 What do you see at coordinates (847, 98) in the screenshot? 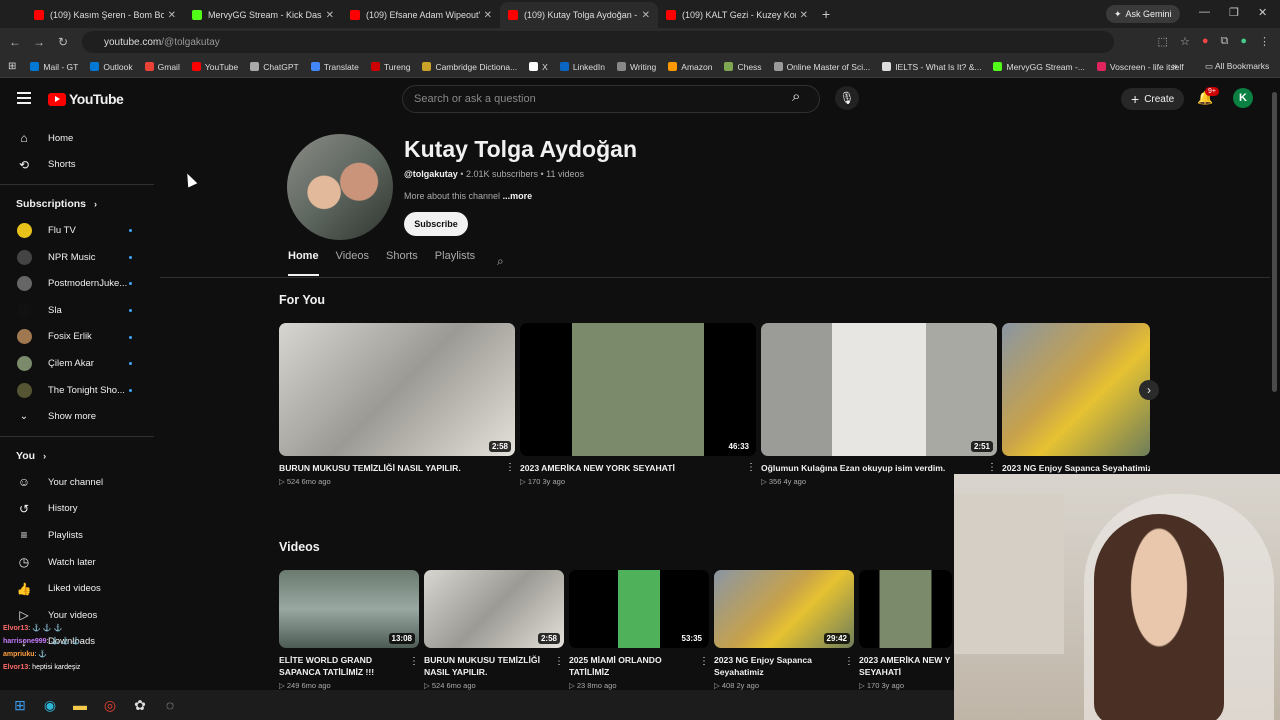
I see `microphone-icon: 🎙` at bounding box center [847, 98].